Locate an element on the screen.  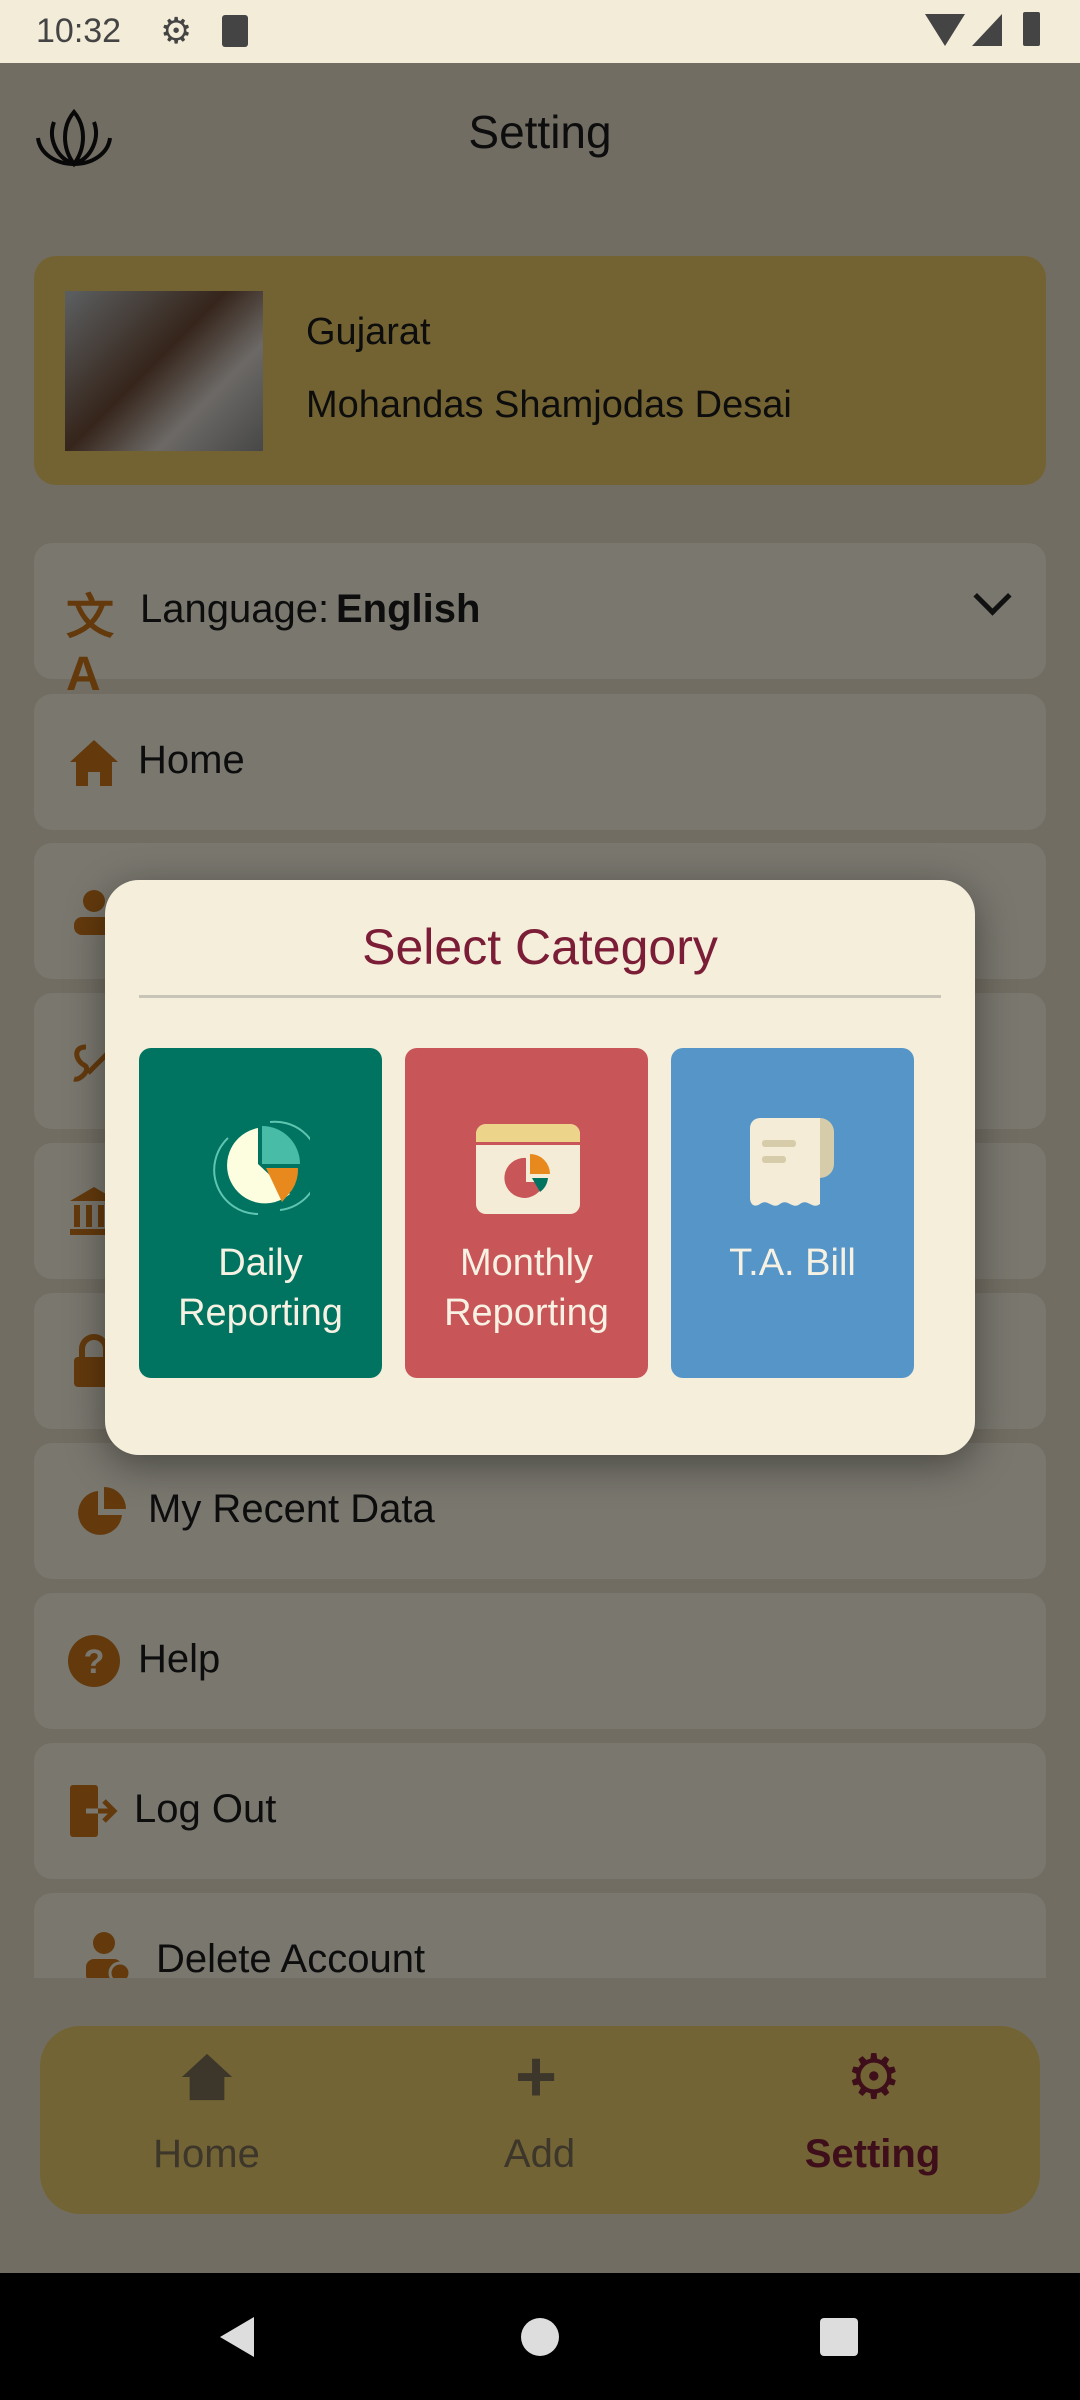
dialog-title: Select Category is located at coordinates (540, 947).